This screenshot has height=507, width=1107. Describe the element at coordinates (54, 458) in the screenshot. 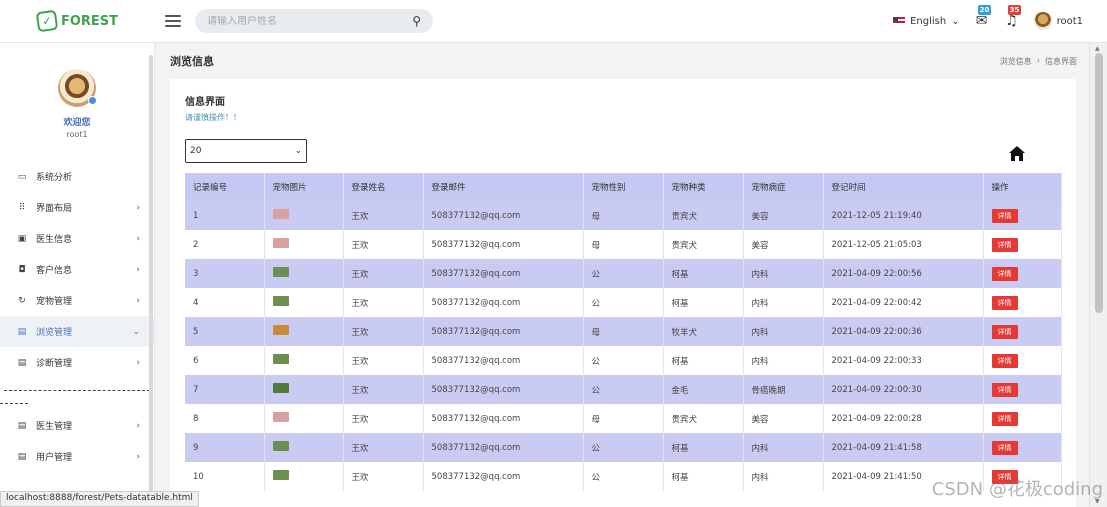

I see `sidebar-item-label: 用户管理` at that location.